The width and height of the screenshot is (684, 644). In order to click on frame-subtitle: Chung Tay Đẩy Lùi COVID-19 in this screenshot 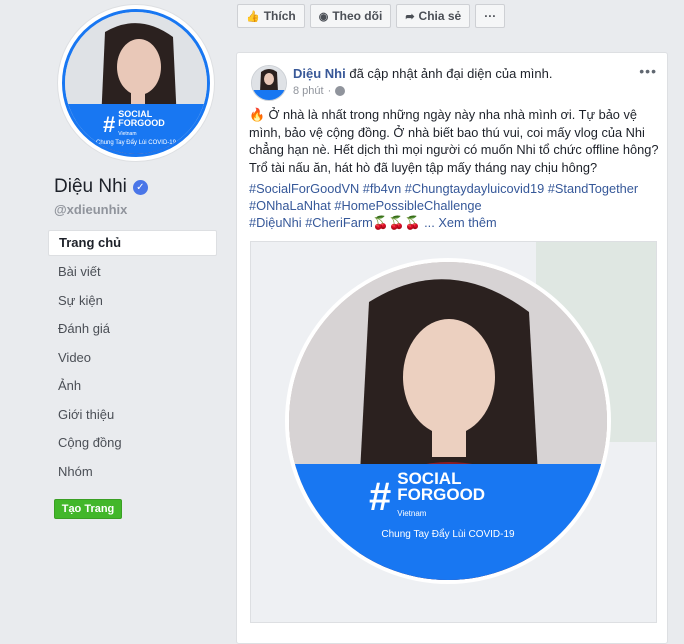, I will do `click(448, 534)`.